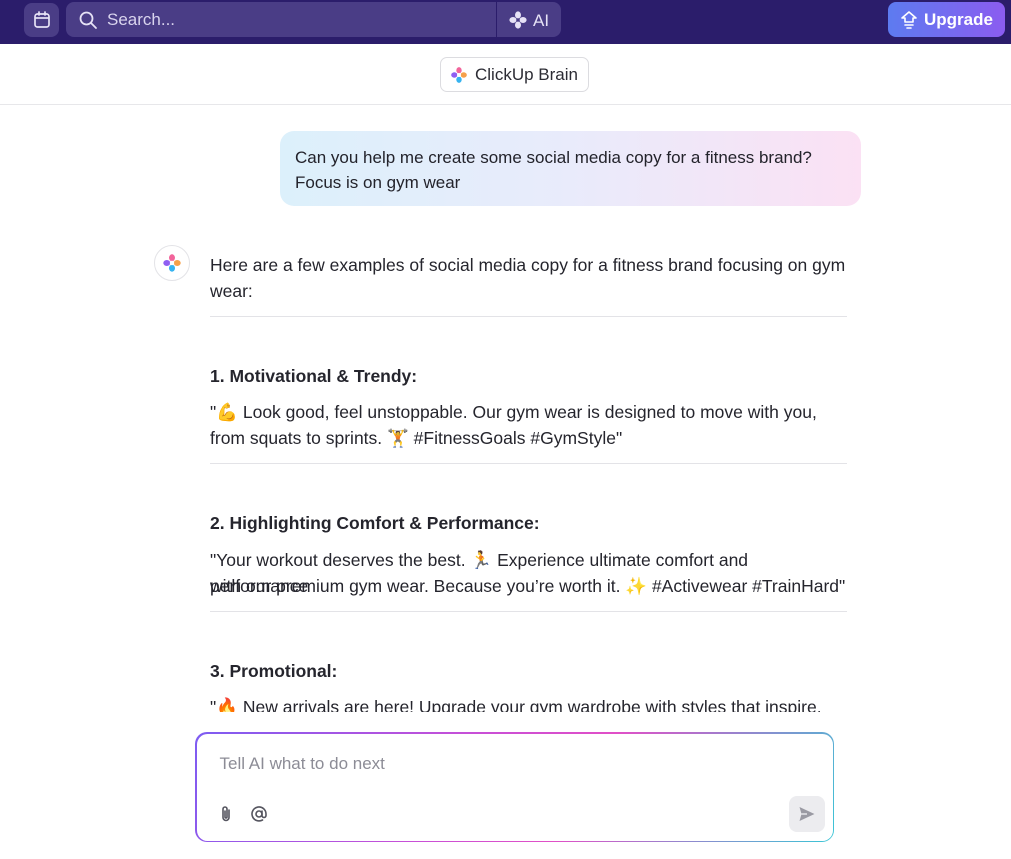 The image size is (1011, 859). Describe the element at coordinates (226, 814) in the screenshot. I see `attachment-icon` at that location.